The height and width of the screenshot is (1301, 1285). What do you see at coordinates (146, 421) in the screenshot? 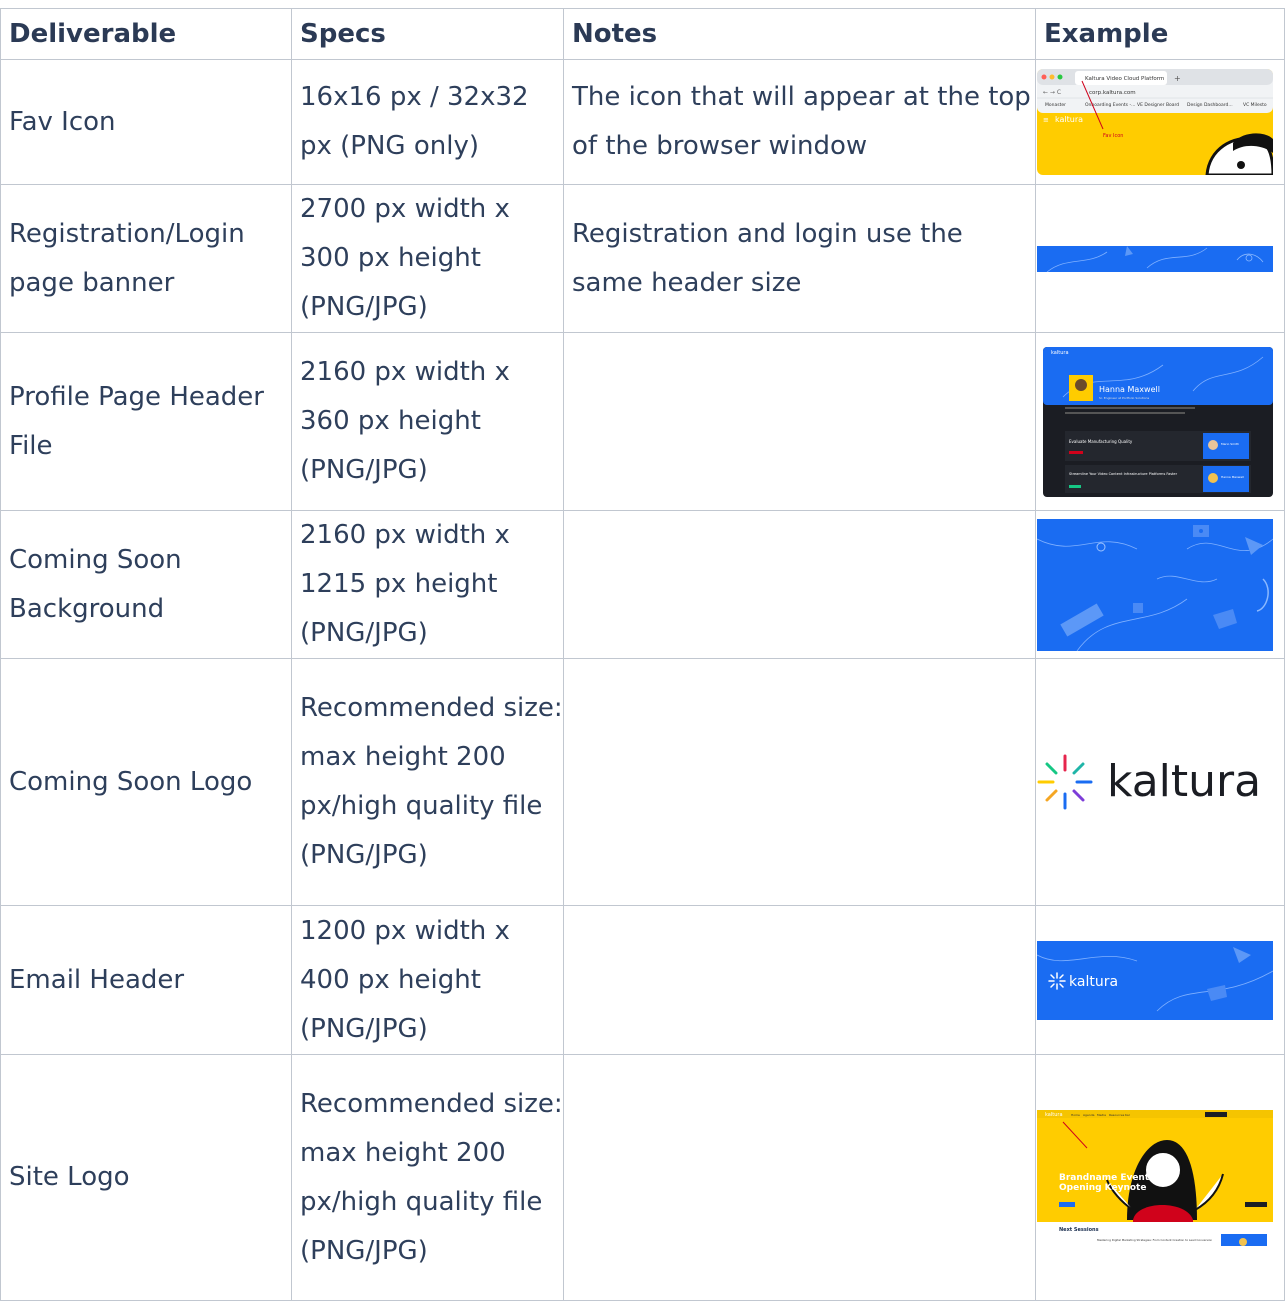
I see `deliverable-cell: Profile Page Header File` at bounding box center [146, 421].